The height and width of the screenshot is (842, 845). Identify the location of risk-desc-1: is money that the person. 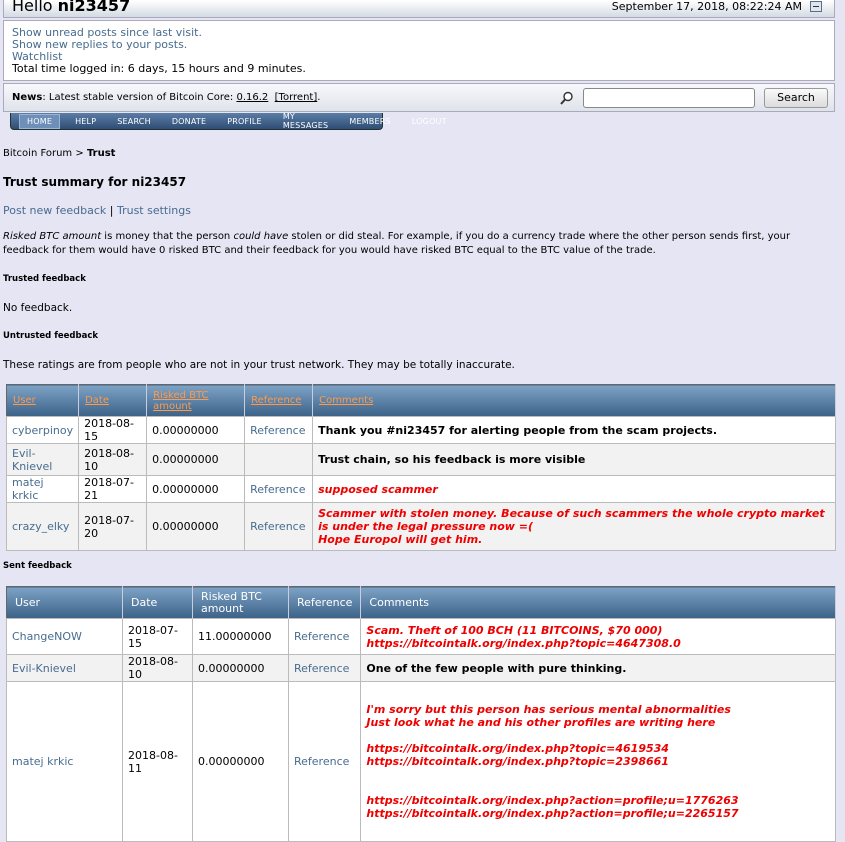
(167, 236).